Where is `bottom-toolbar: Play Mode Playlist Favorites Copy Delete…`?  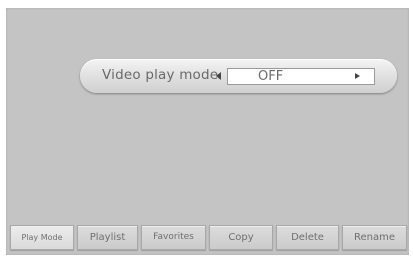
bottom-toolbar: Play Mode Playlist Favorites Copy Delete… is located at coordinates (208, 237).